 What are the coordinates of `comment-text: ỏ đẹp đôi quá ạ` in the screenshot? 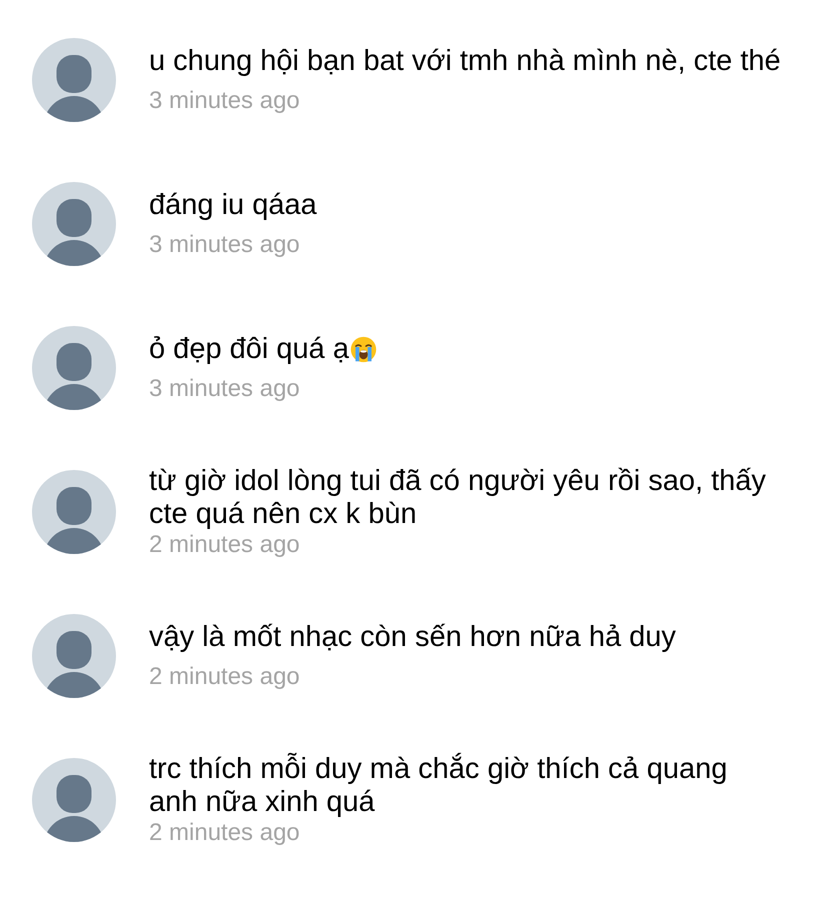 It's located at (249, 349).